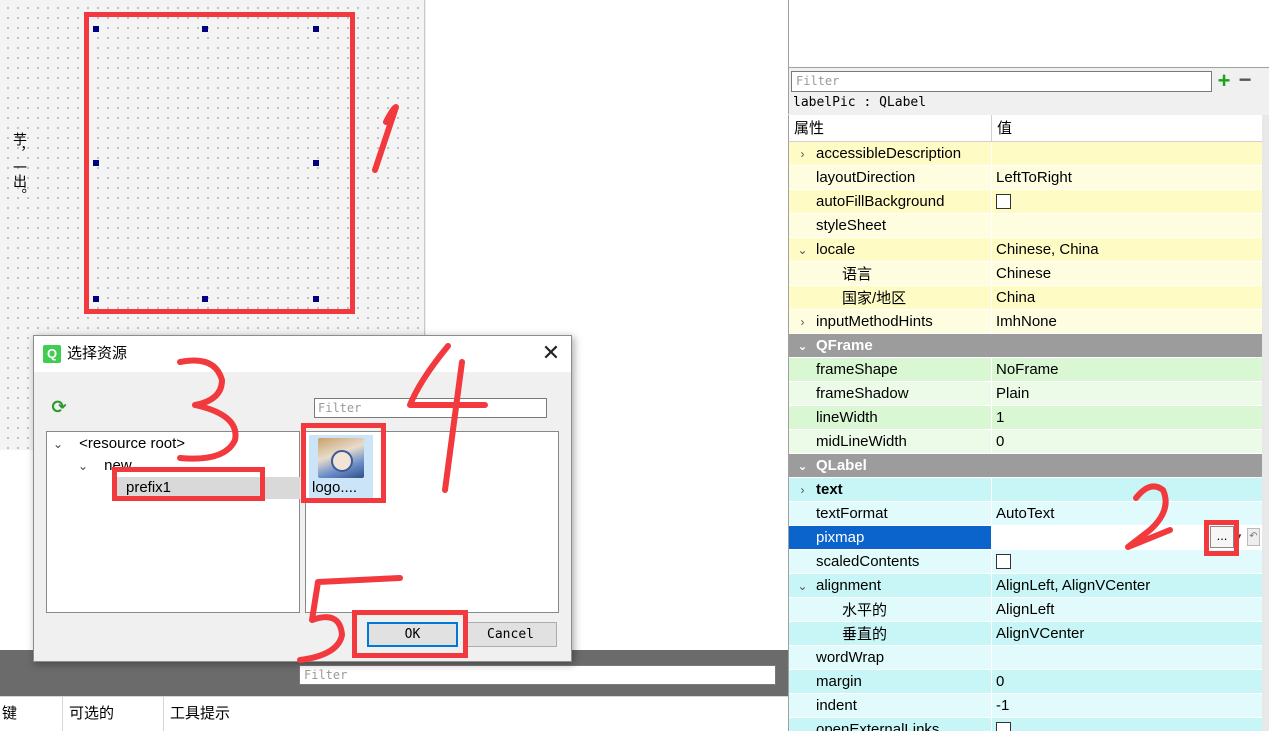 The image size is (1269, 731). What do you see at coordinates (1127, 393) in the screenshot?
I see `property-value-cell: Plain` at bounding box center [1127, 393].